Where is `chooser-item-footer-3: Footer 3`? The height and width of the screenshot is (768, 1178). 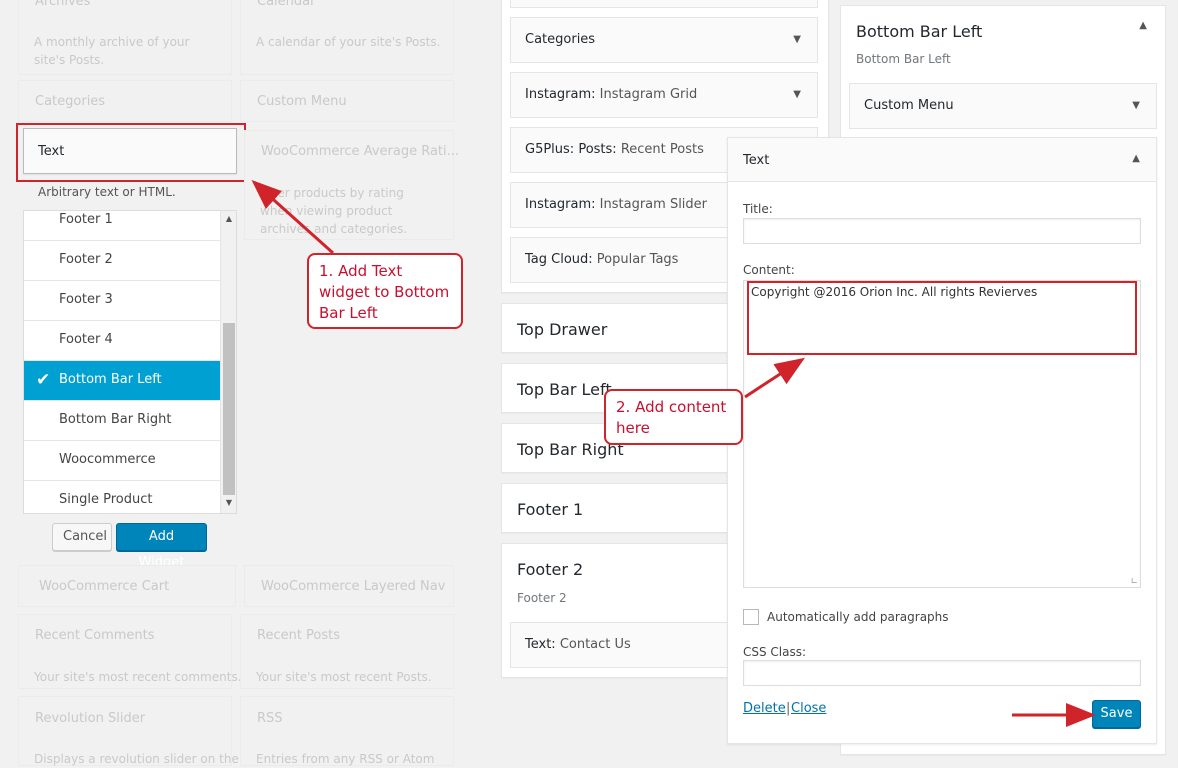 chooser-item-footer-3: Footer 3 is located at coordinates (122, 301).